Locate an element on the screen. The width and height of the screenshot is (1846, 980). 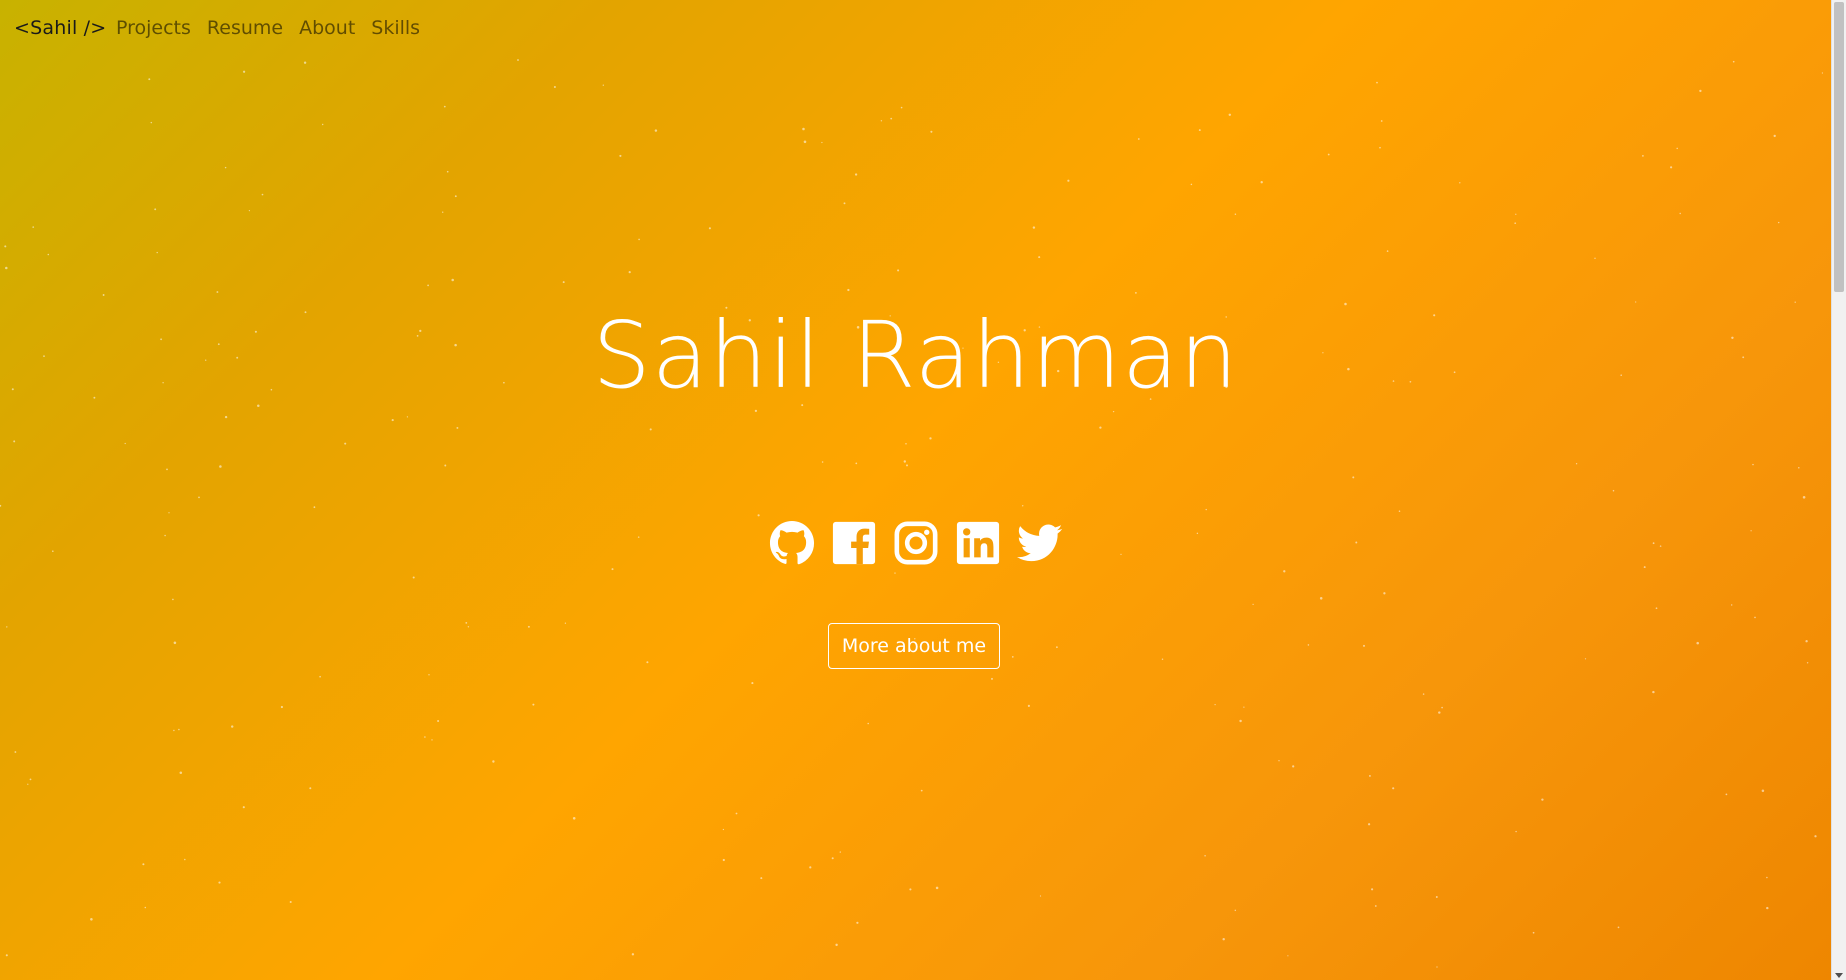
scrollbar-thumb is located at coordinates (1839, 147).